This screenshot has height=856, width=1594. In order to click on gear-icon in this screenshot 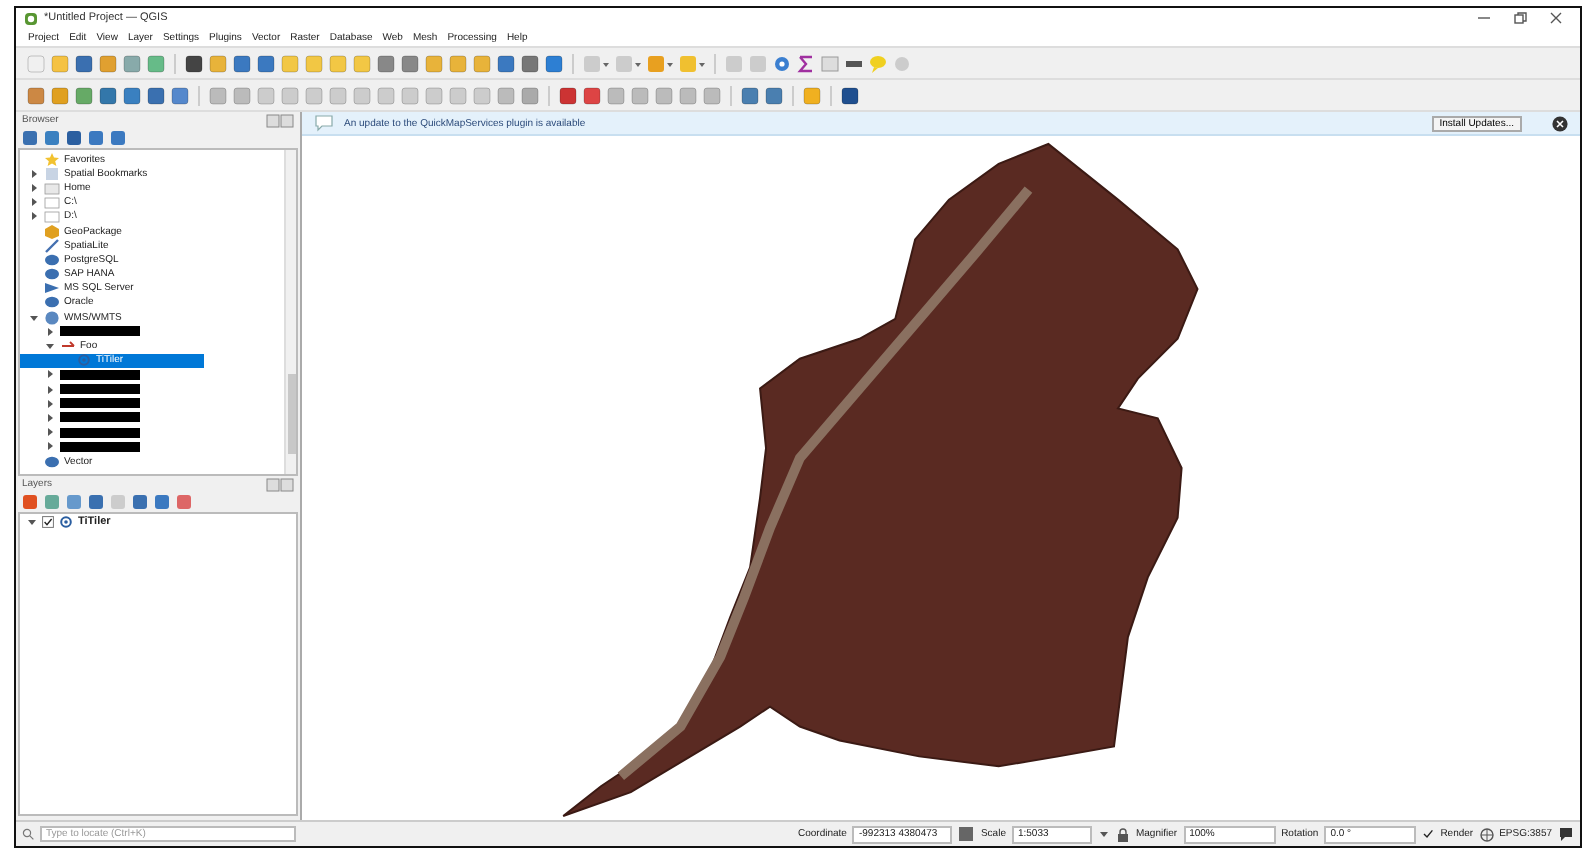, I will do `click(782, 63)`.